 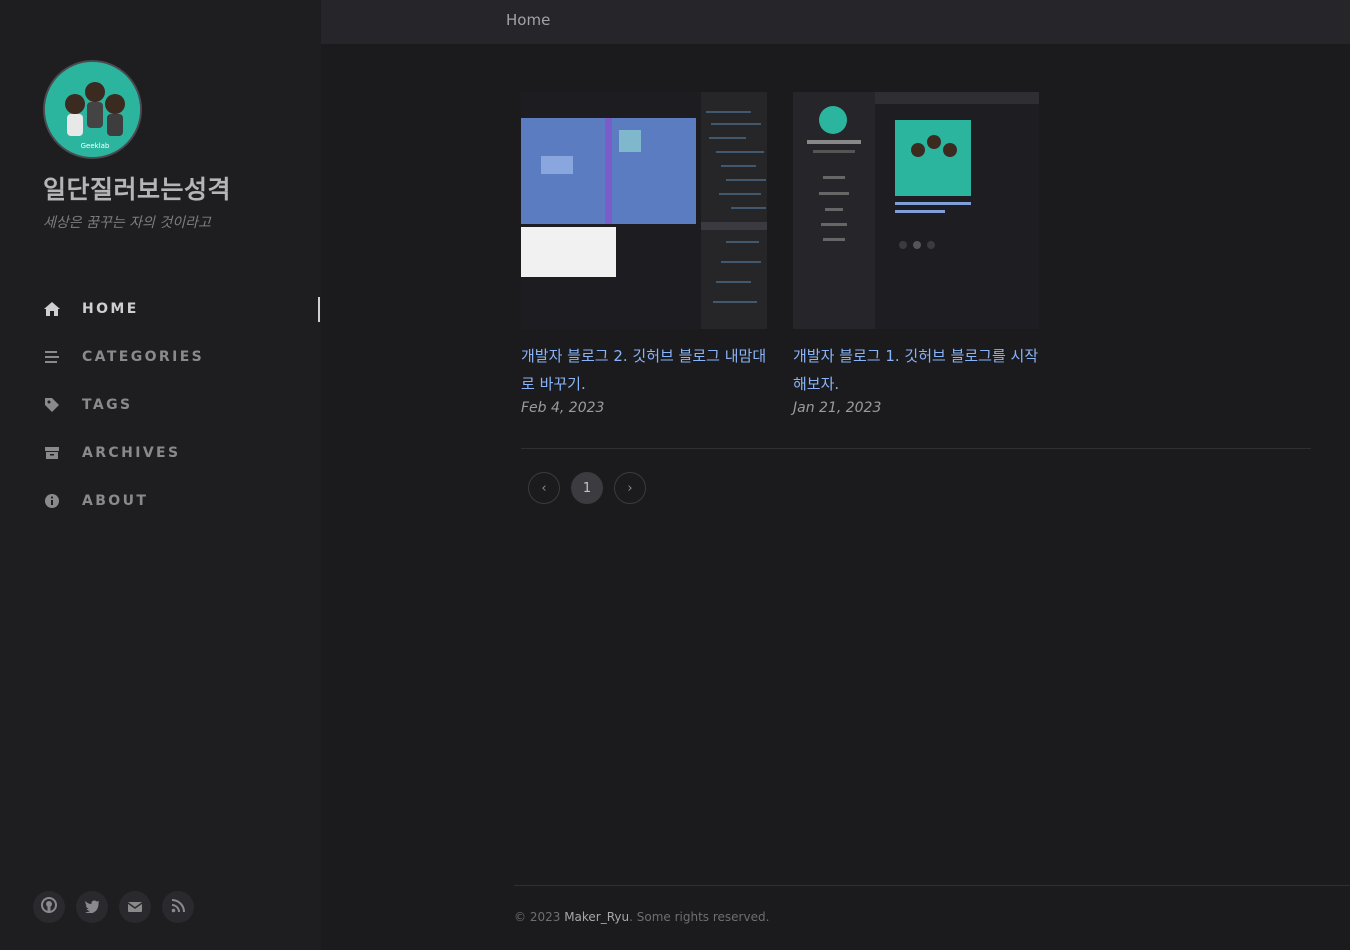 I want to click on post-date: Feb 4, 2023, so click(x=563, y=408).